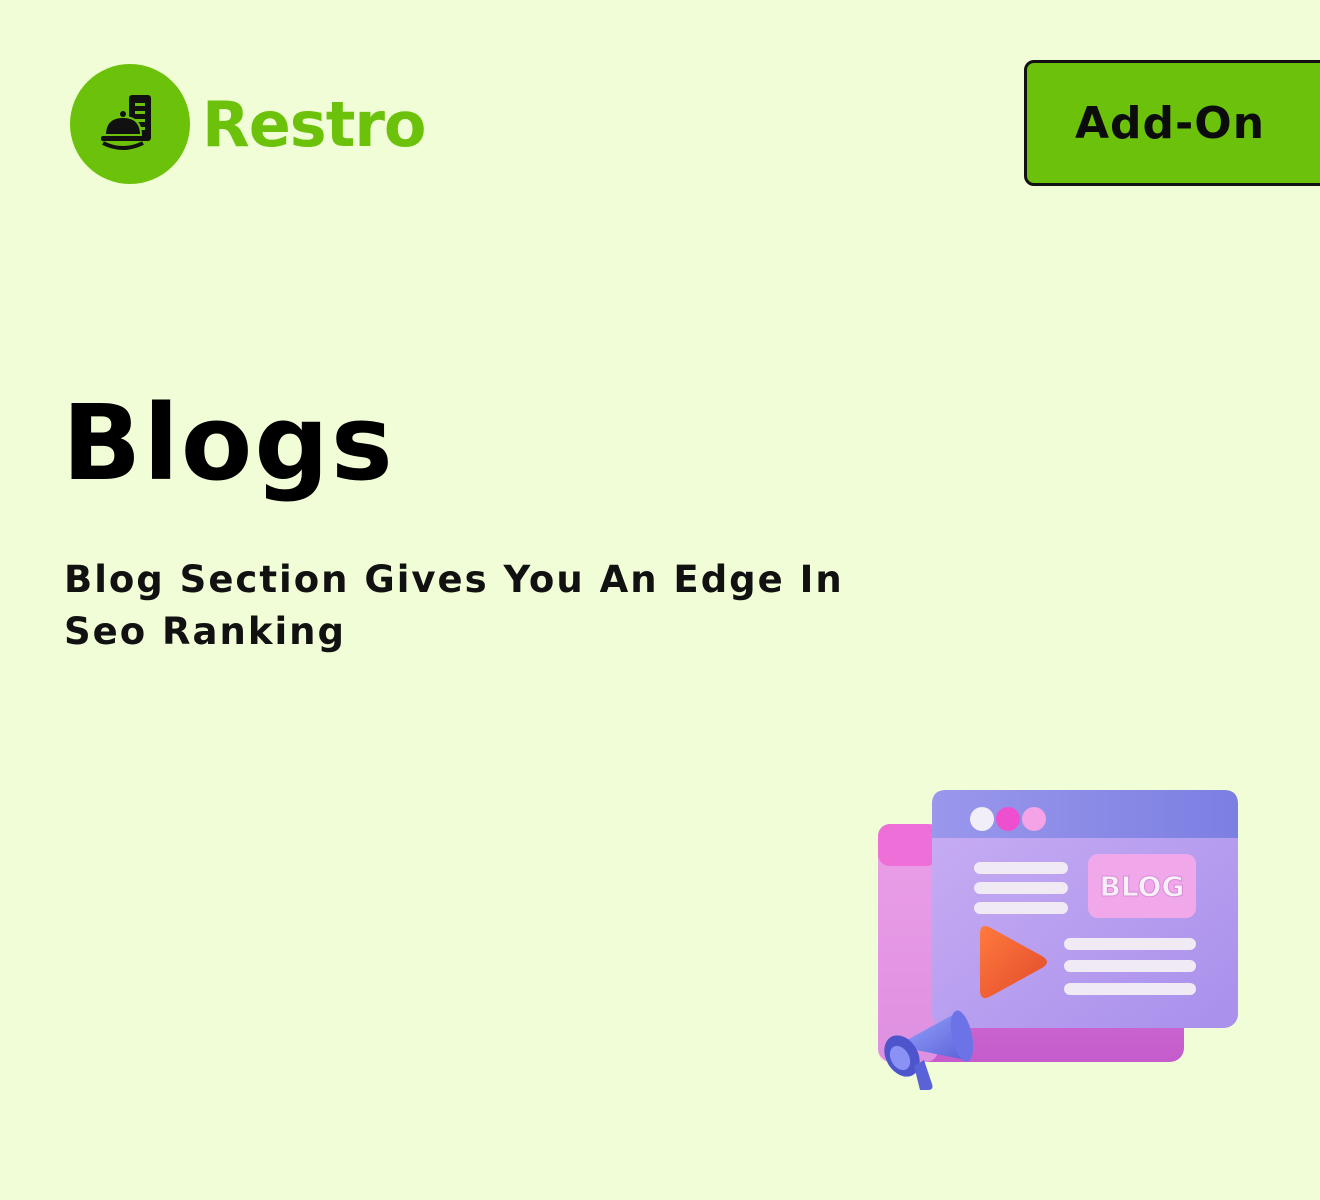 The width and height of the screenshot is (1320, 1200). What do you see at coordinates (1142, 886) in the screenshot?
I see `blog-badge-text: BLOG` at bounding box center [1142, 886].